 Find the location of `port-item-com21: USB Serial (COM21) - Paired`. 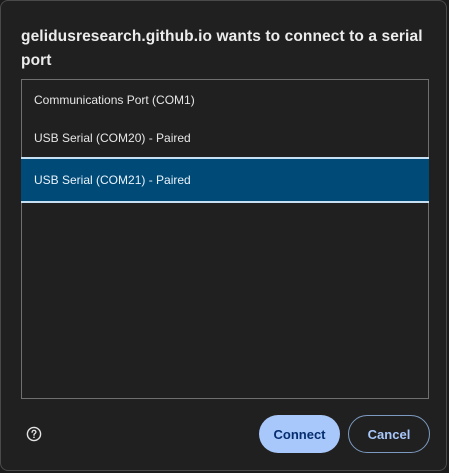

port-item-com21: USB Serial (COM21) - Paired is located at coordinates (225, 180).